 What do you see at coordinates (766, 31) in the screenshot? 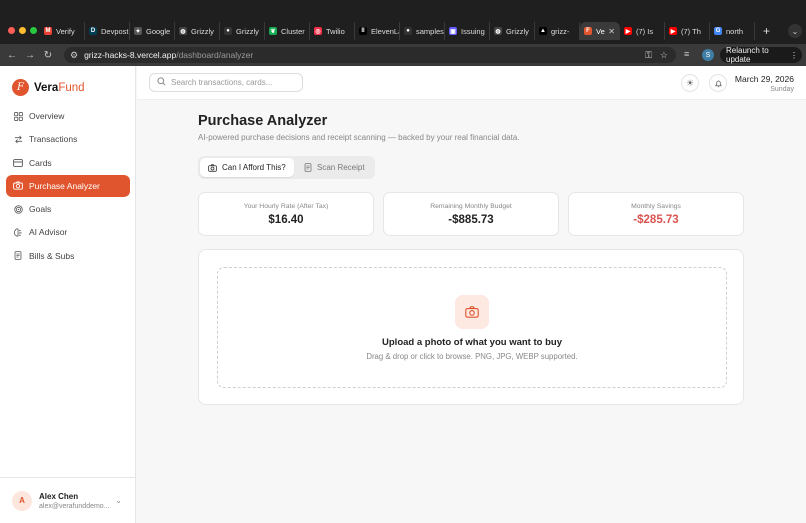
I see `new-tab-button: +` at bounding box center [766, 31].